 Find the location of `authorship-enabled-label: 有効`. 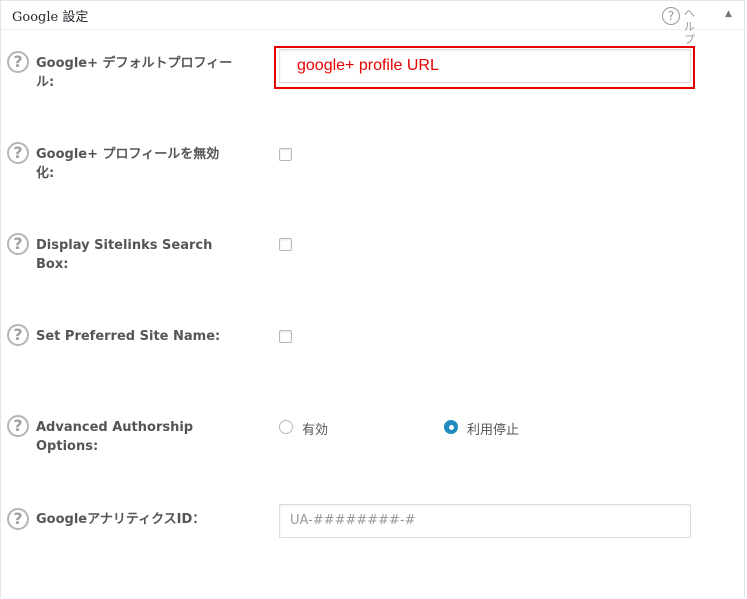

authorship-enabled-label: 有効 is located at coordinates (315, 430).